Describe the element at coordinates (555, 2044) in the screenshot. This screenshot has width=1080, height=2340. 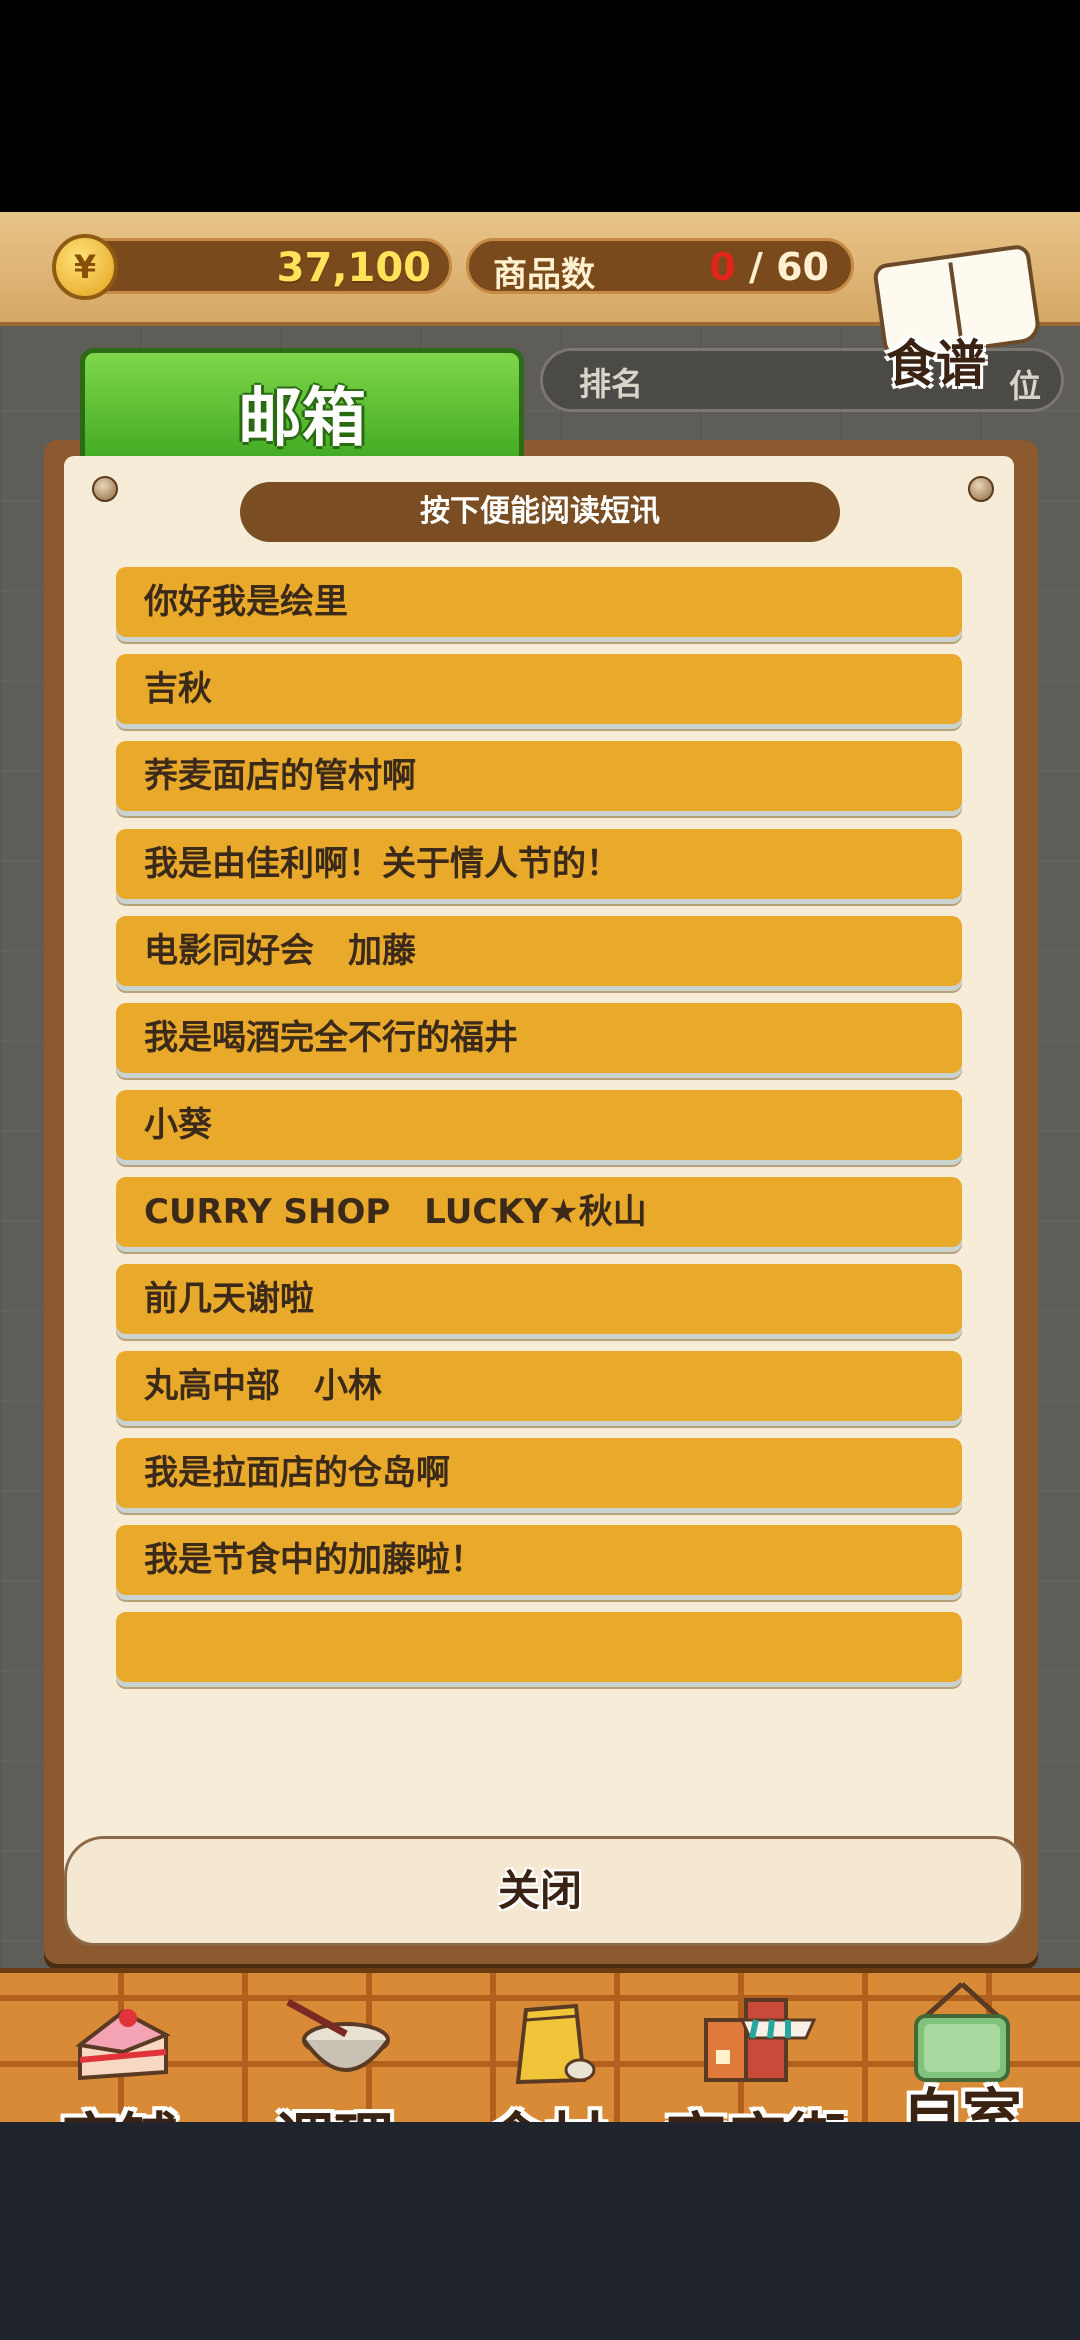
I see `sack-icon` at that location.